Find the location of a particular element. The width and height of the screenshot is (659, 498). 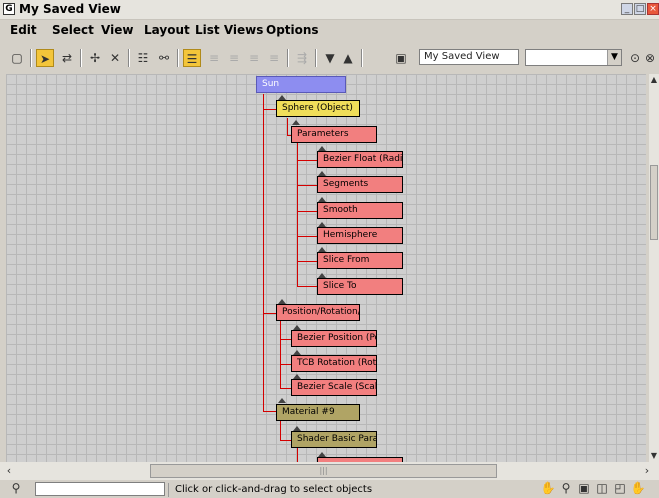

hierarchy-mode-icon: ☷ is located at coordinates (143, 58).